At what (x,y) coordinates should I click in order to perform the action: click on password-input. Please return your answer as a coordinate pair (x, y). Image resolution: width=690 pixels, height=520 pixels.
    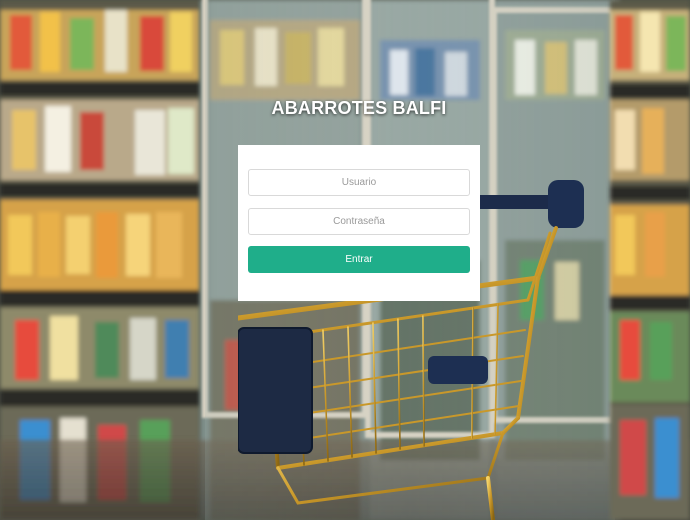
    Looking at the image, I should click on (359, 221).